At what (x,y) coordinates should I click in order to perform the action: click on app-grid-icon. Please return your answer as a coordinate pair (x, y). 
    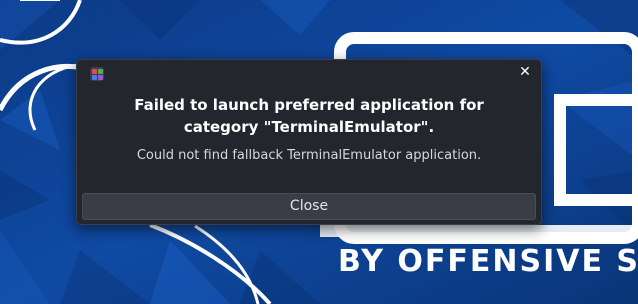
    Looking at the image, I should click on (97, 74).